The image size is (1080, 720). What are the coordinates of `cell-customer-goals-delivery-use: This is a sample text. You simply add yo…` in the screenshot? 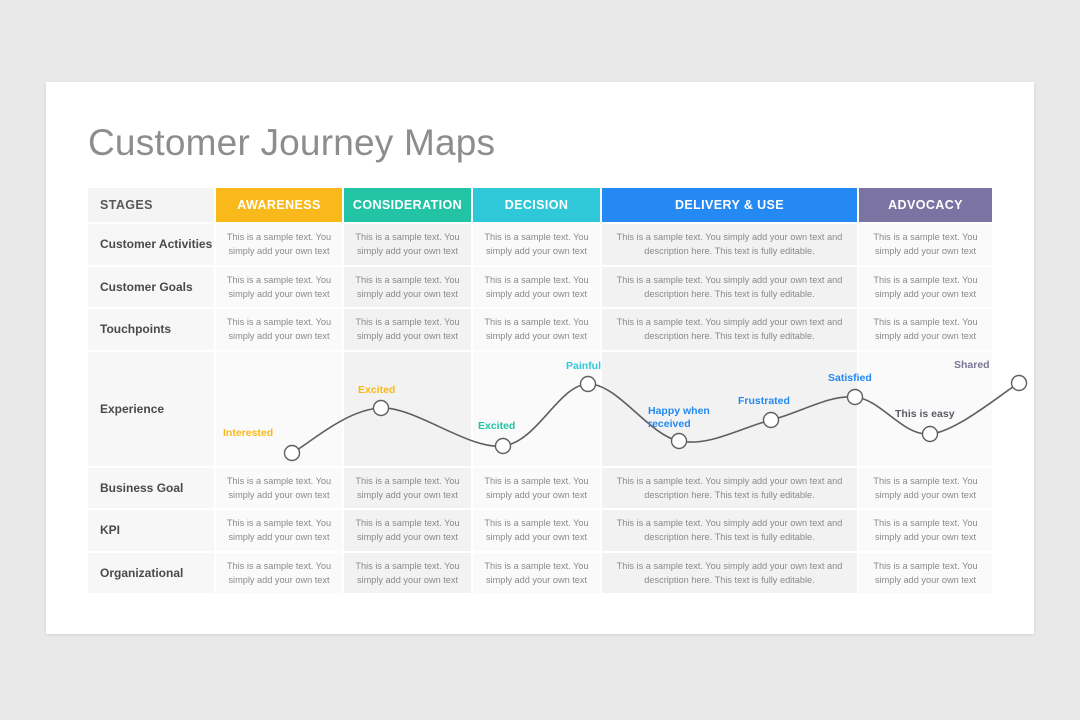 It's located at (730, 285).